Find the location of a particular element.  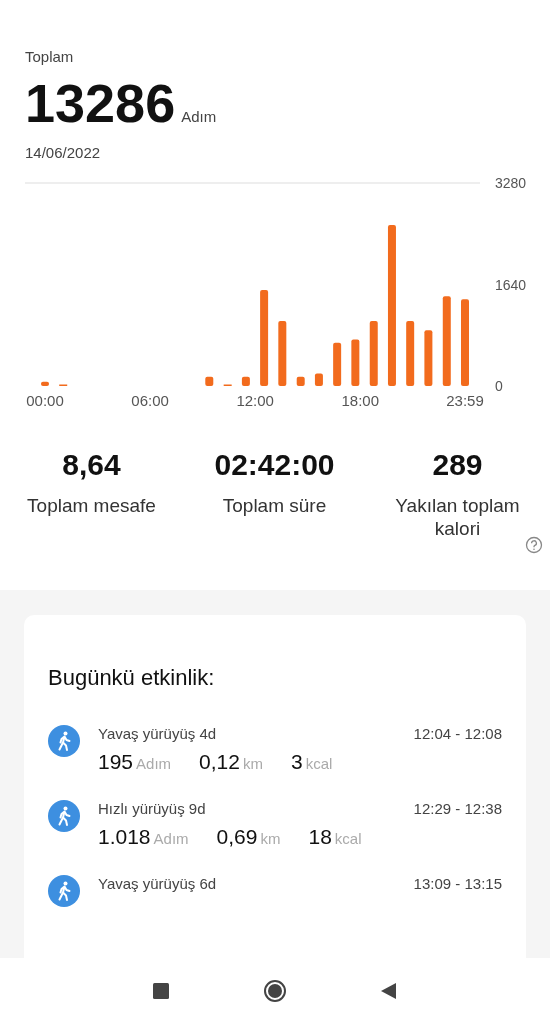

axis-label: 3280 is located at coordinates (511, 184).